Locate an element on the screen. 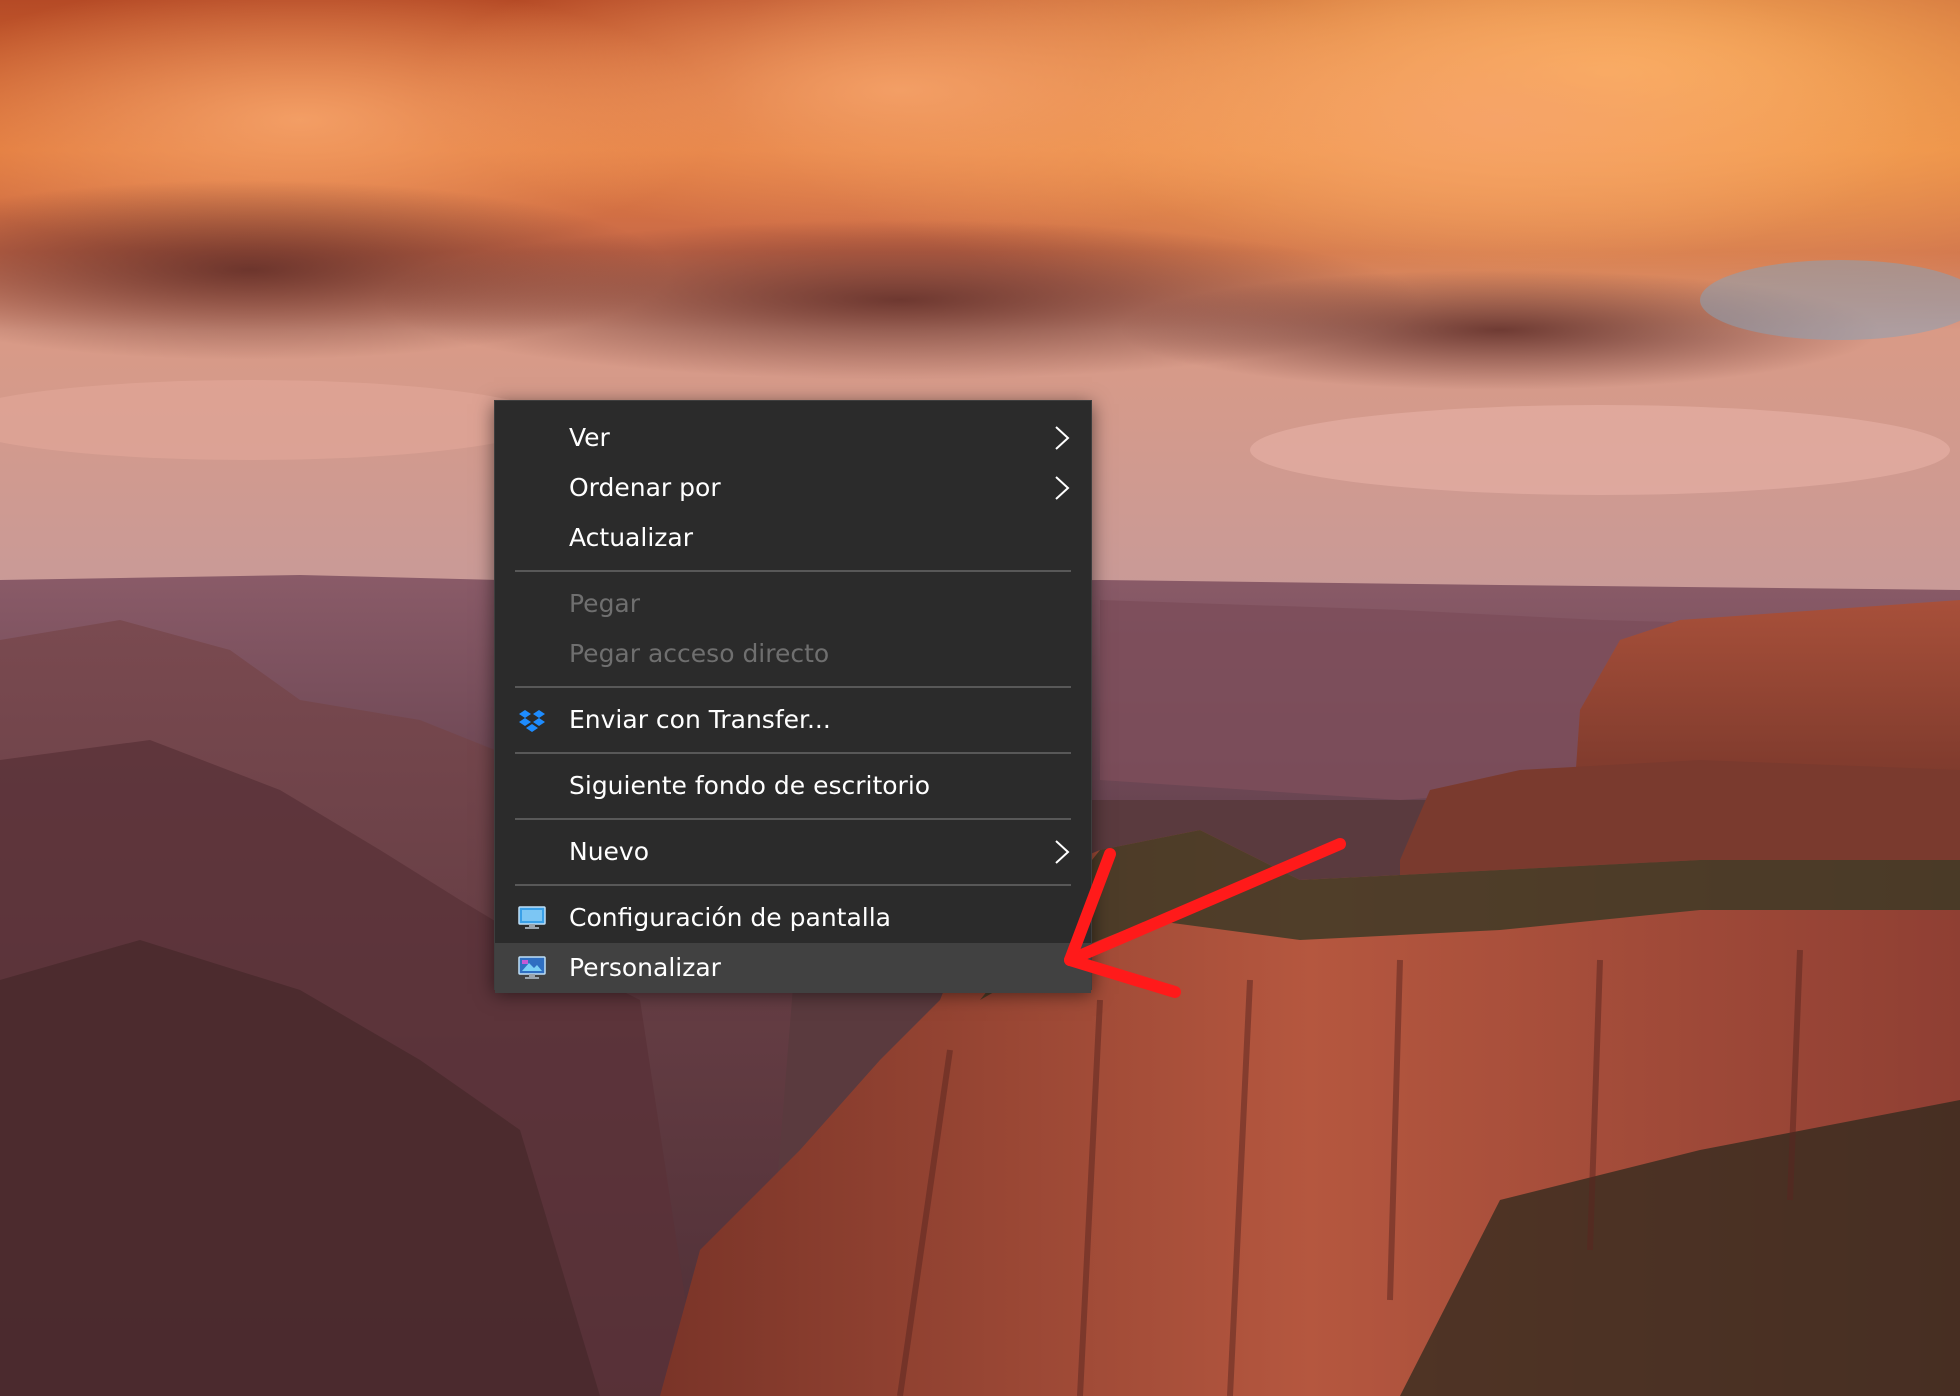 The image size is (1960, 1396). menu-item-label: Pegar is located at coordinates (605, 603).